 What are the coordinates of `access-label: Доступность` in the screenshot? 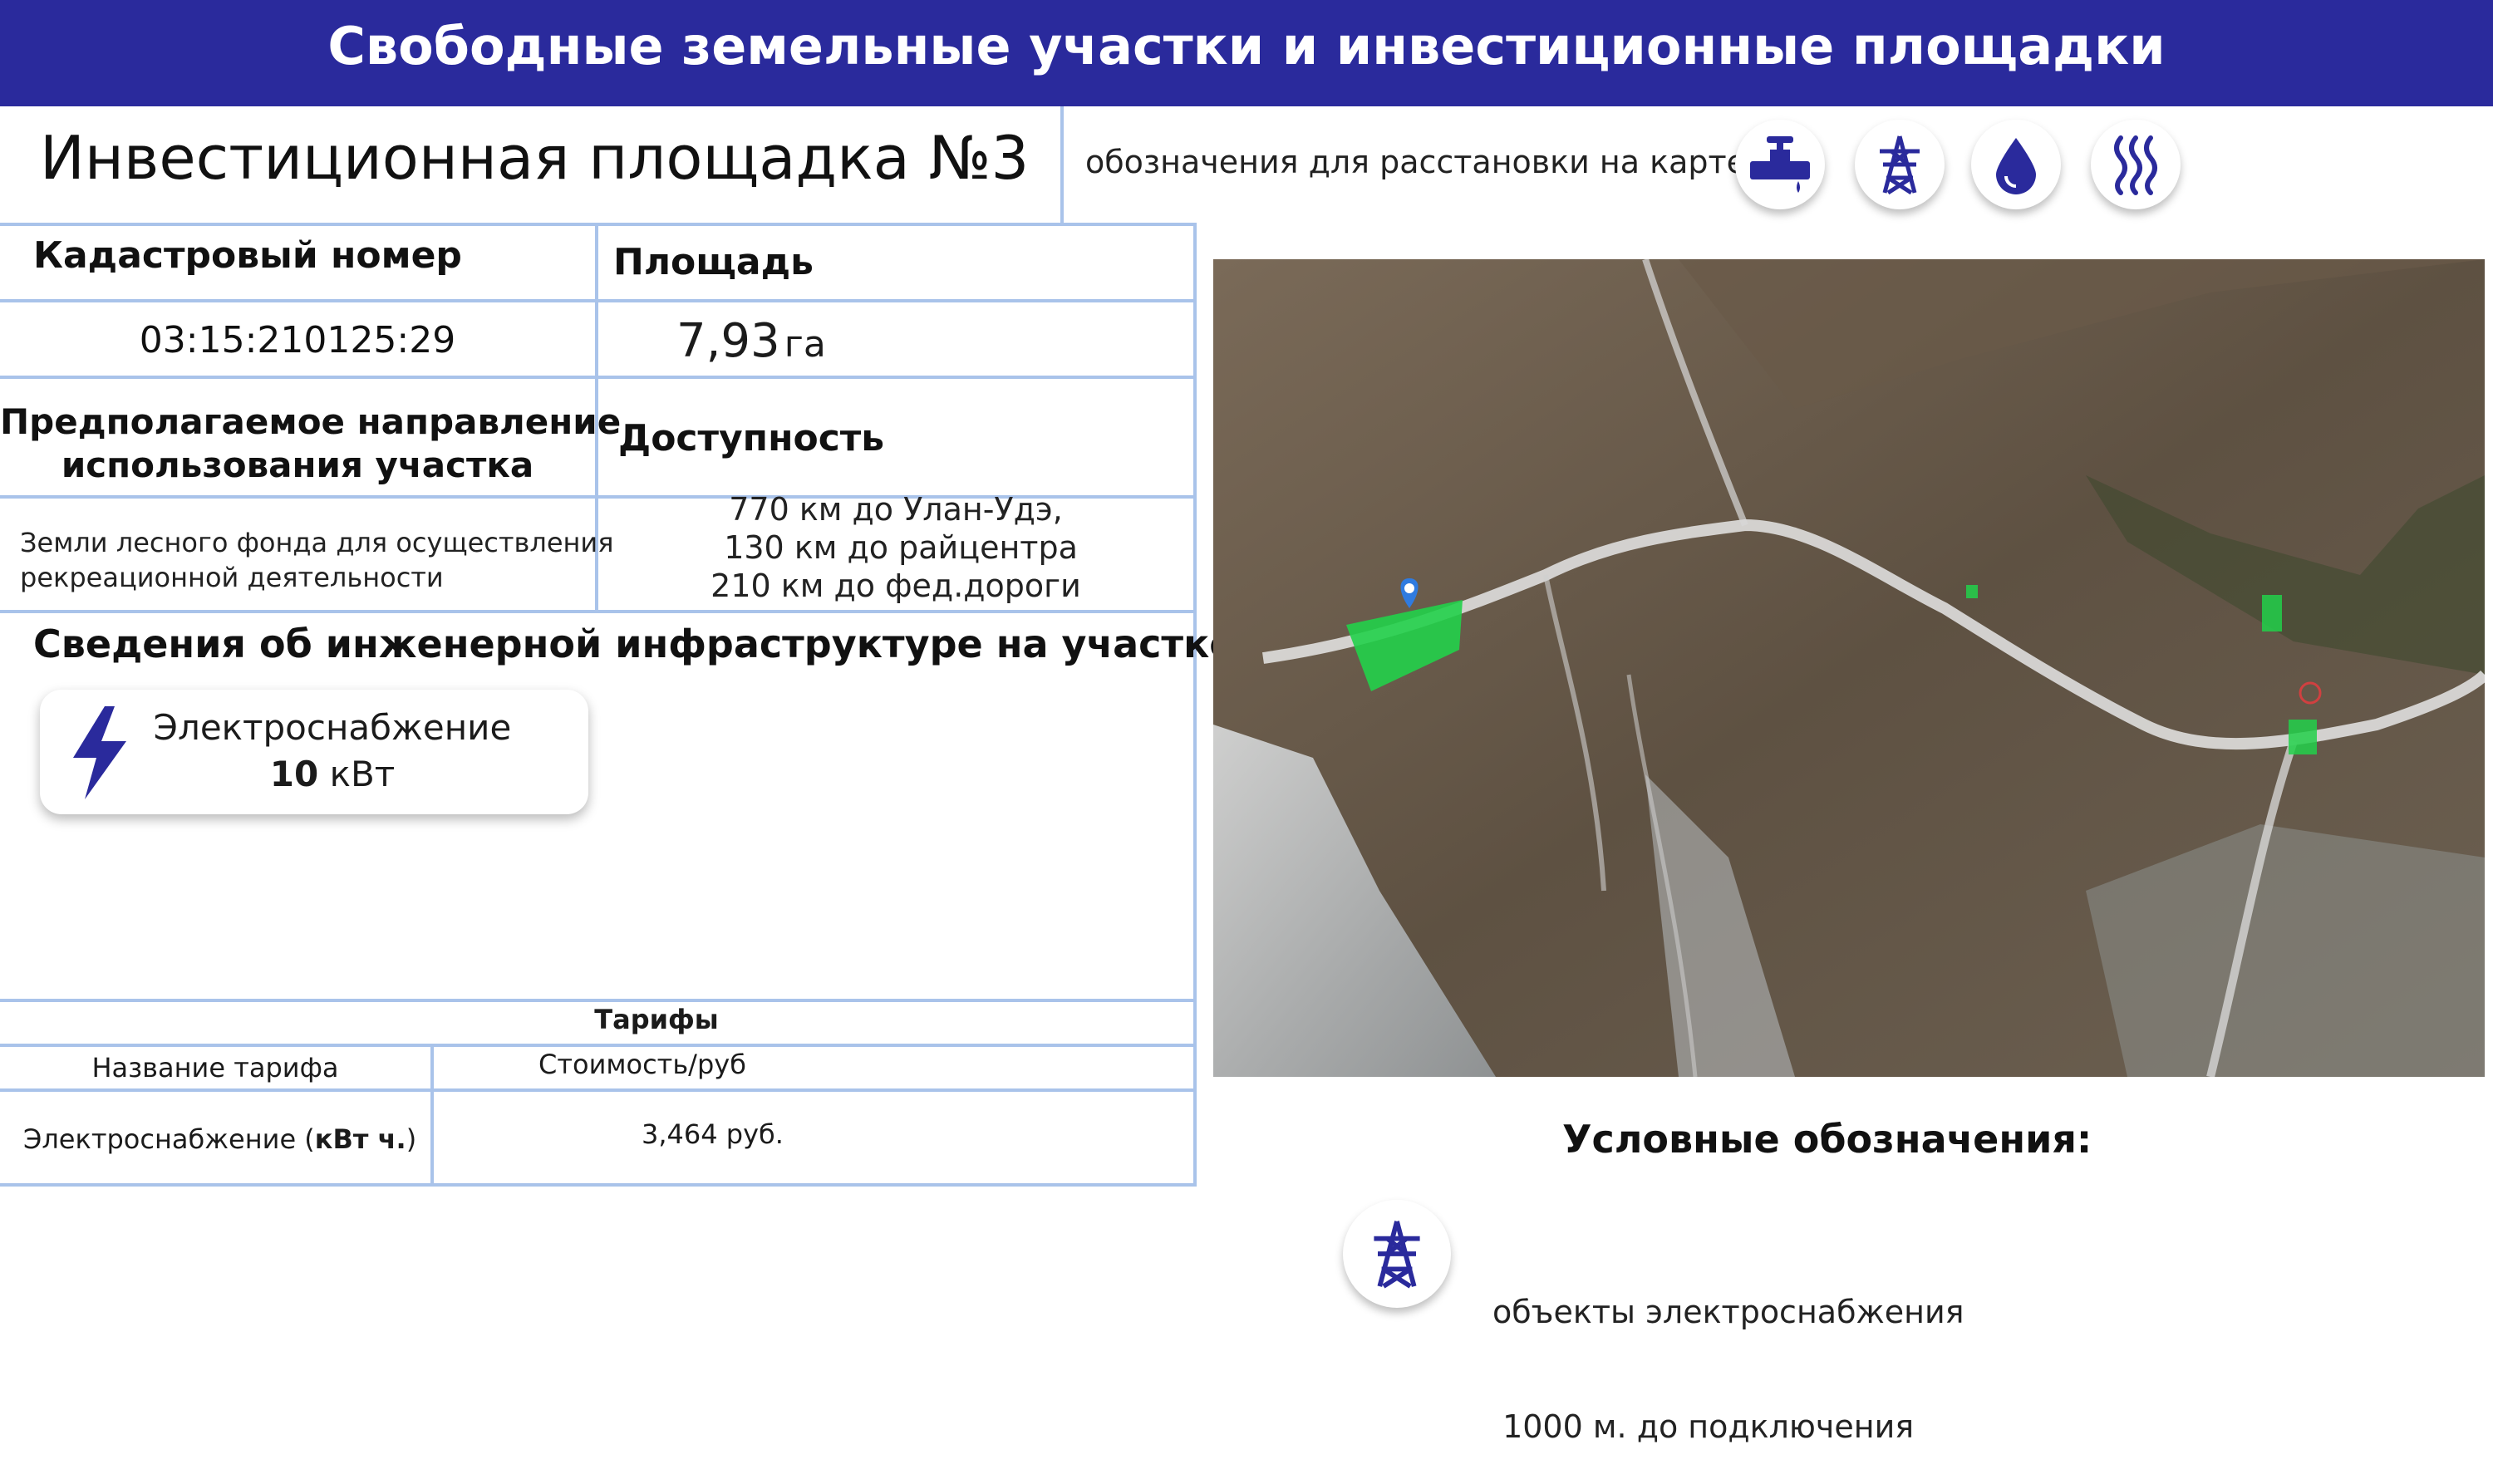 It's located at (751, 438).